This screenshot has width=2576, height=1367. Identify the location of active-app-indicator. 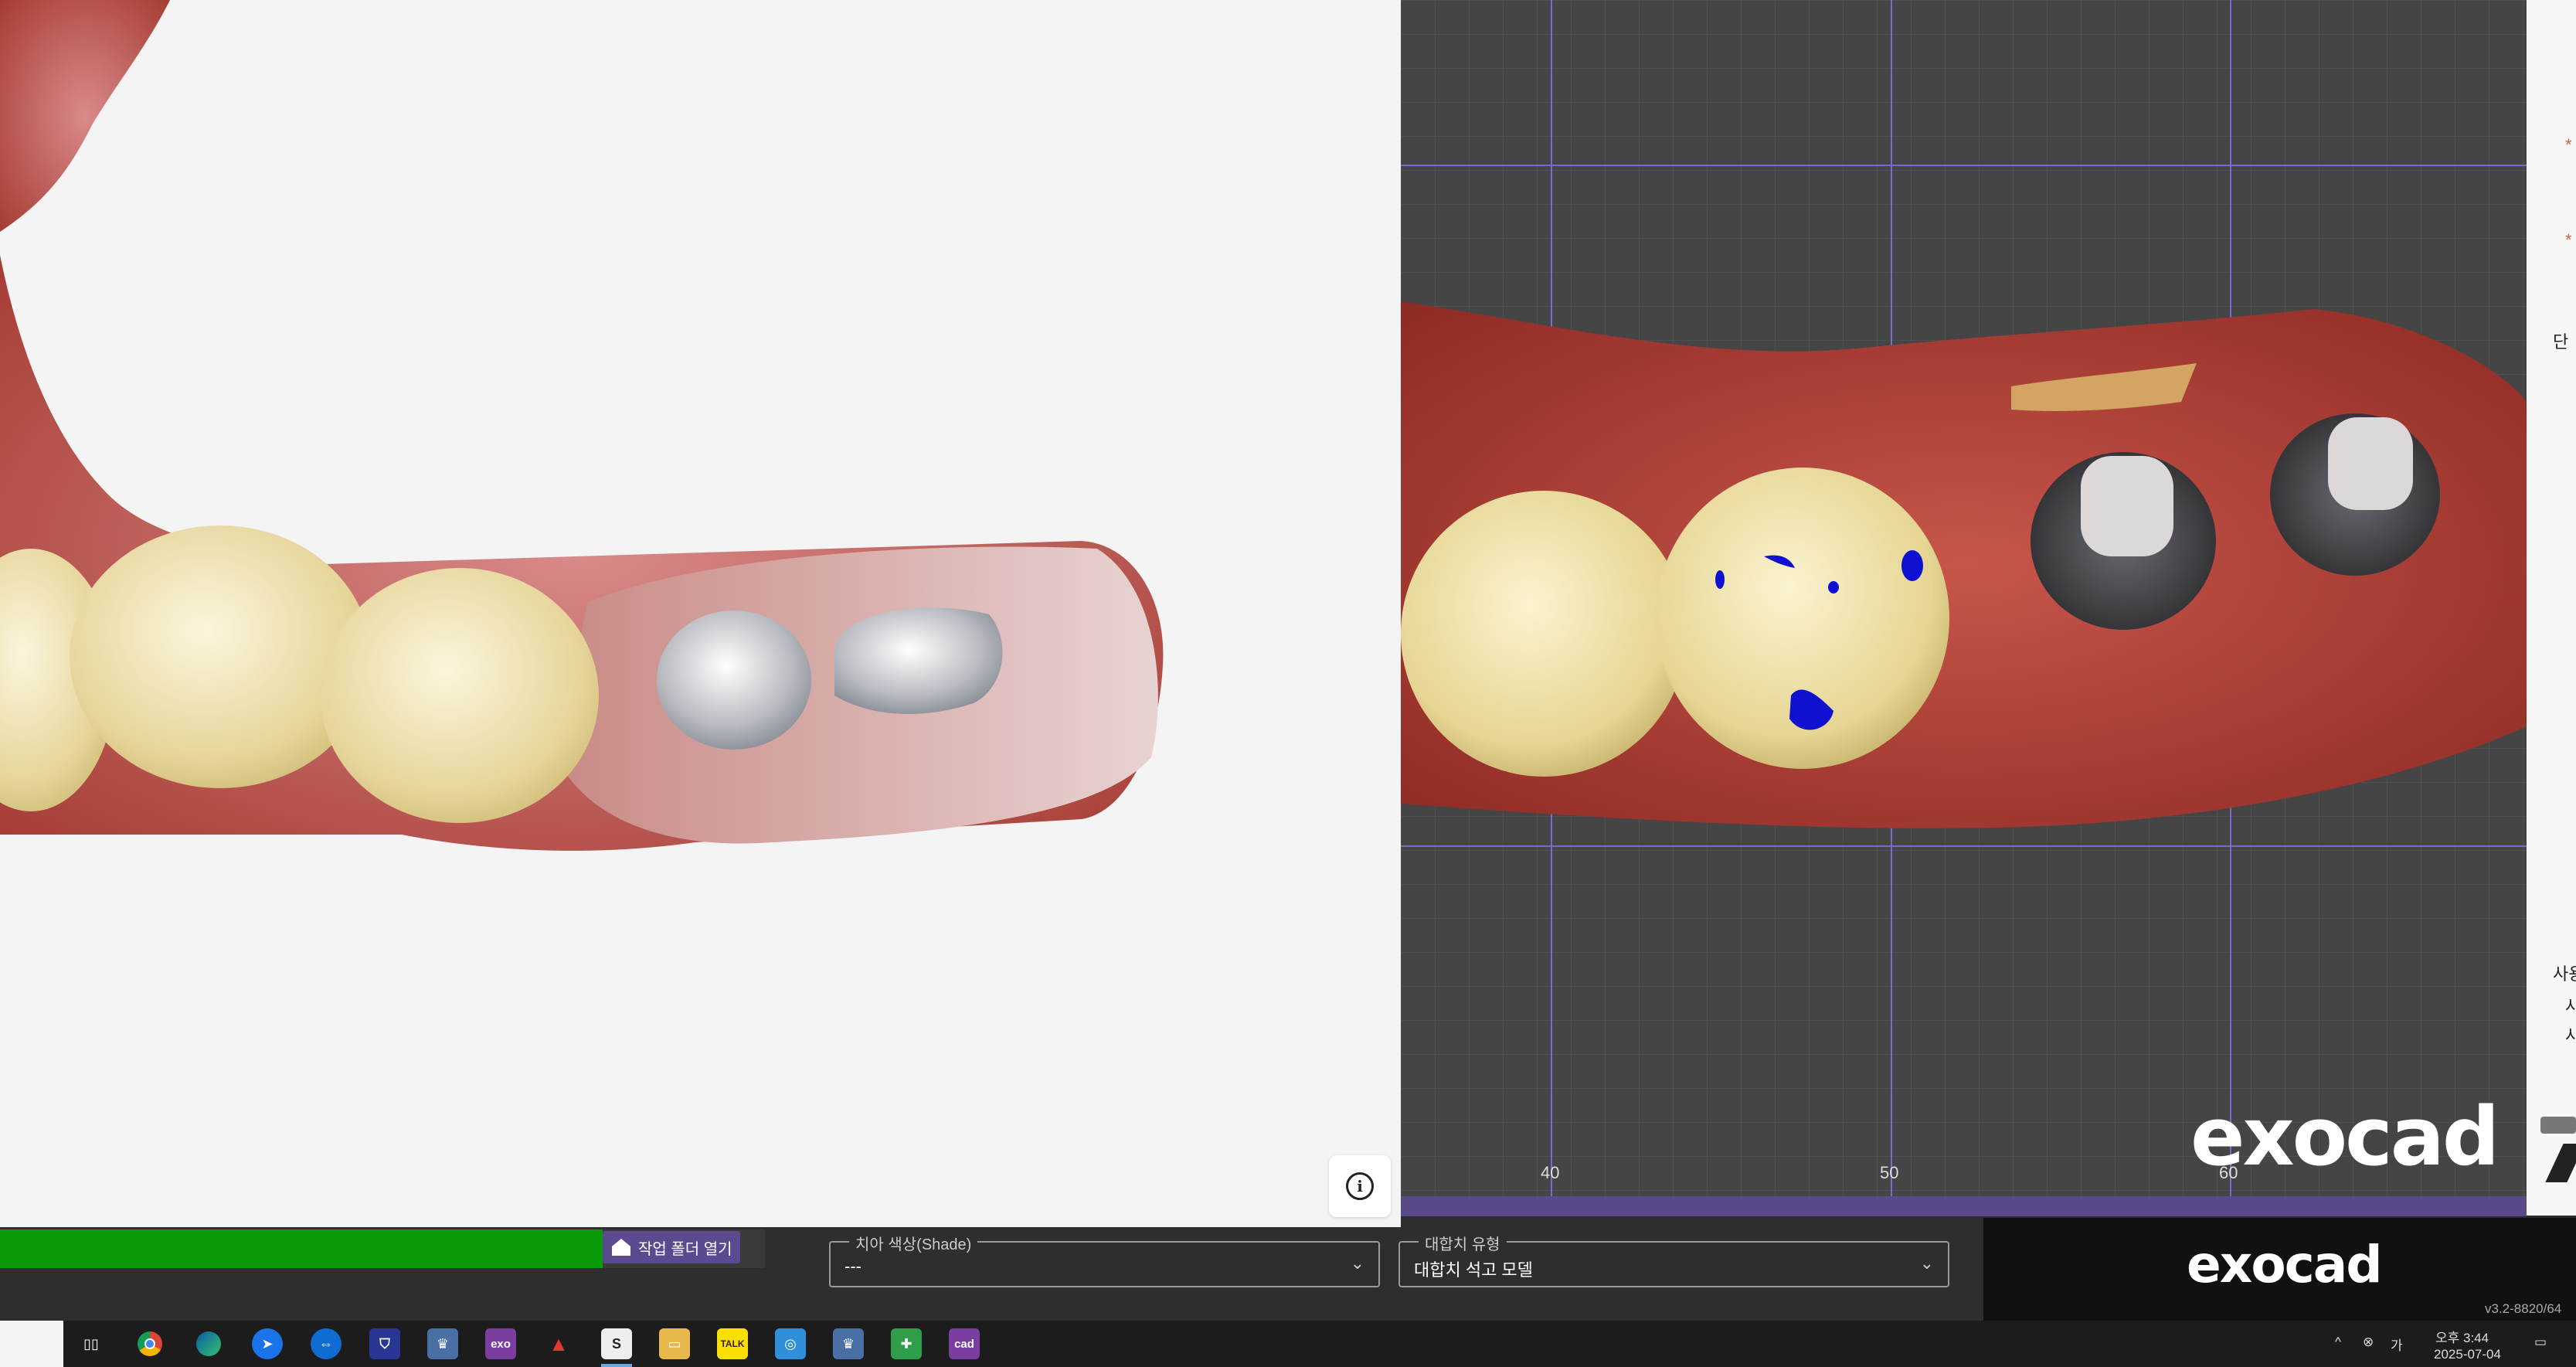
(616, 1365).